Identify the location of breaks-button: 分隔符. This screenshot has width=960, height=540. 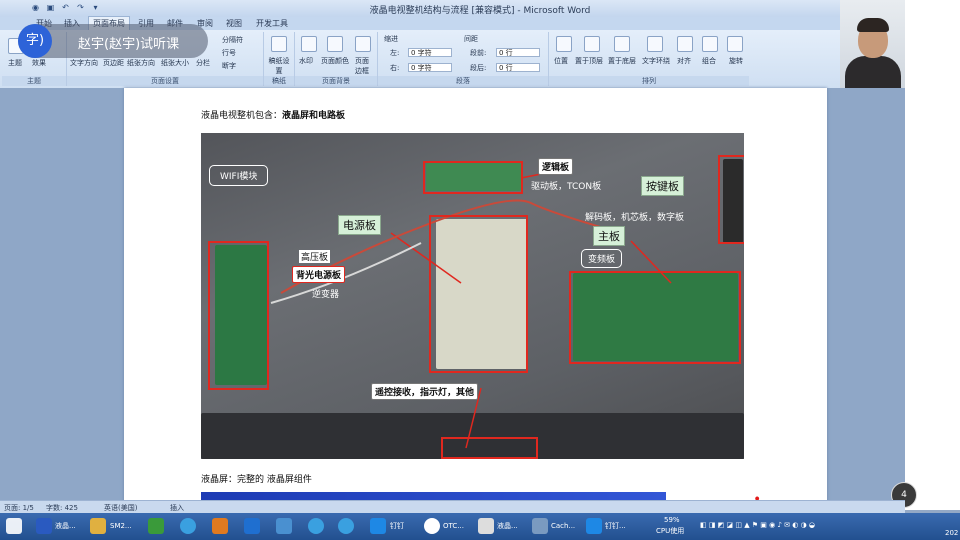
(232, 40).